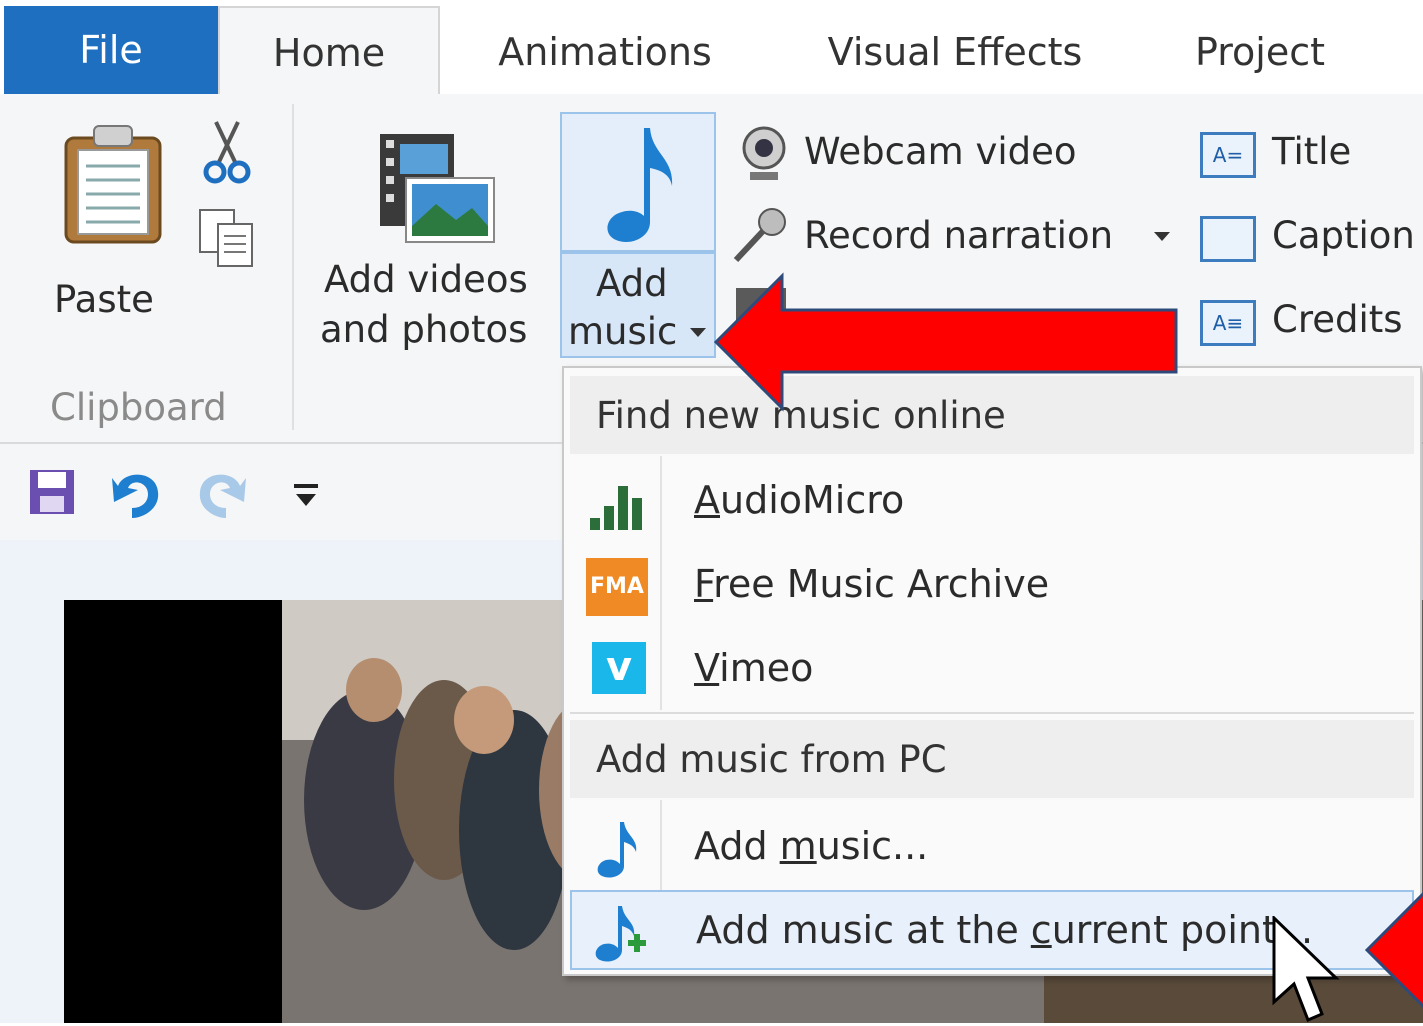 The width and height of the screenshot is (1423, 1026). I want to click on paste-label: Paste, so click(104, 299).